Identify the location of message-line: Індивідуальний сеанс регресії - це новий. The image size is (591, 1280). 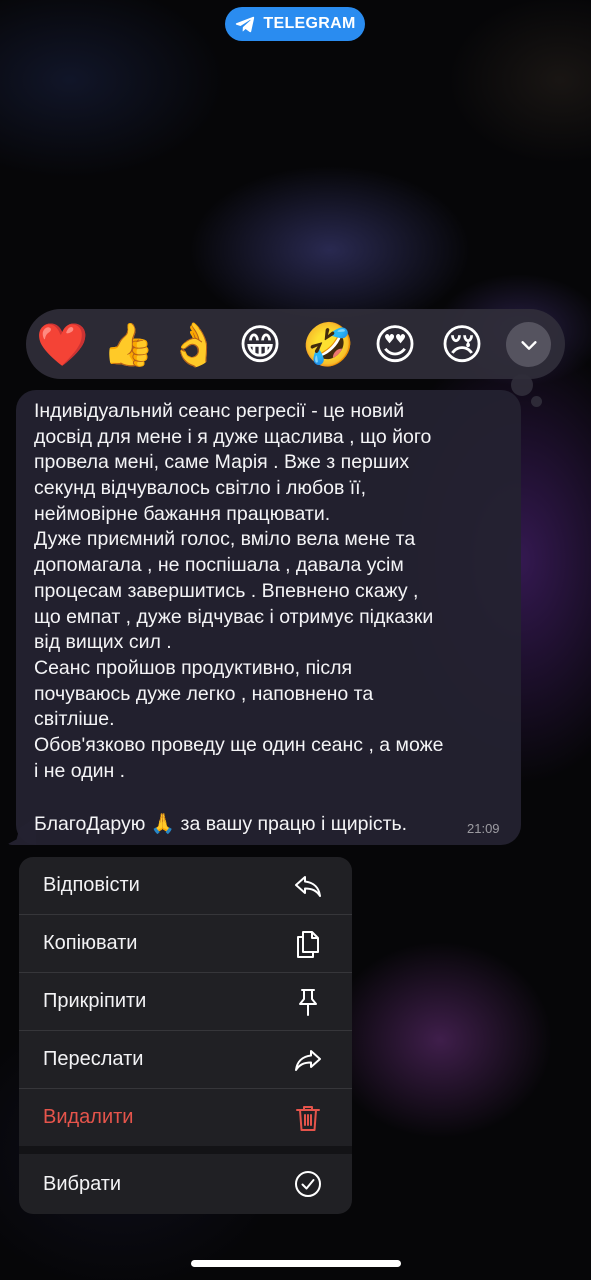
(219, 411).